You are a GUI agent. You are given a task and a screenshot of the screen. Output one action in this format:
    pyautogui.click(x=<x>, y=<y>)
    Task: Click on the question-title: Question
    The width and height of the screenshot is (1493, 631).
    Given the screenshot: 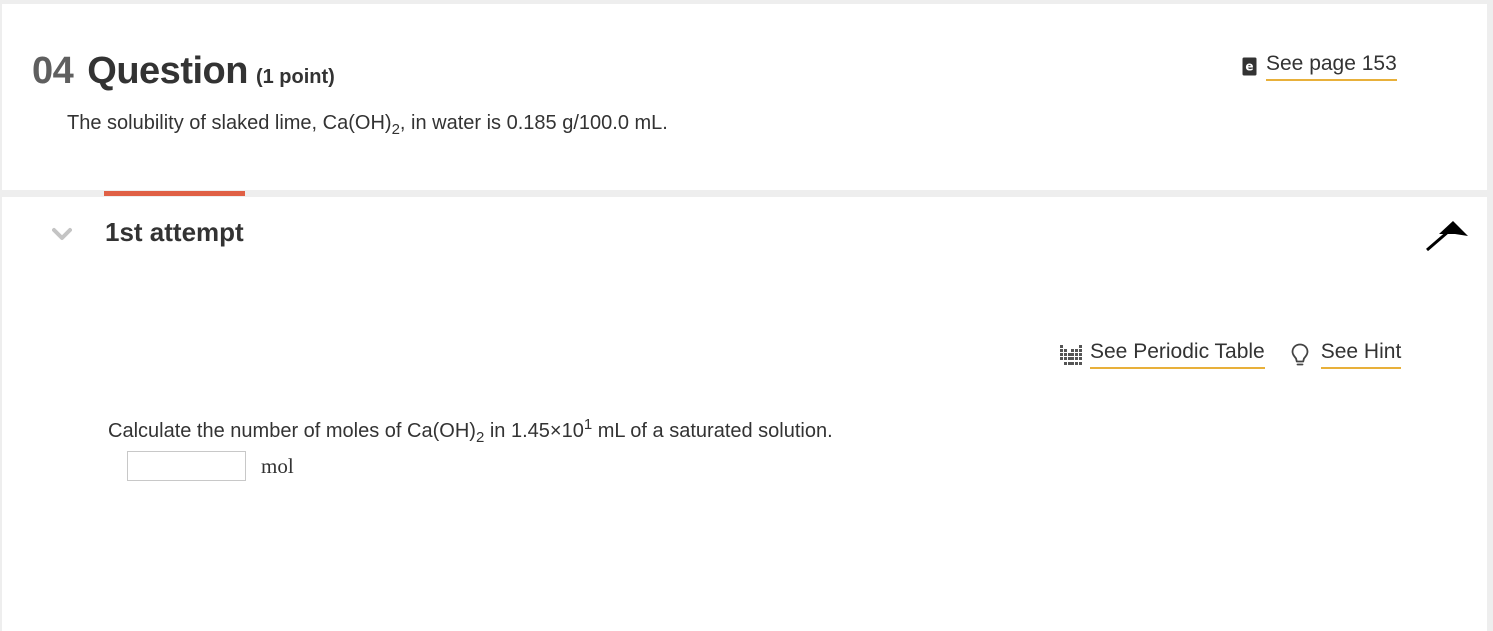 What is the action you would take?
    pyautogui.click(x=167, y=71)
    